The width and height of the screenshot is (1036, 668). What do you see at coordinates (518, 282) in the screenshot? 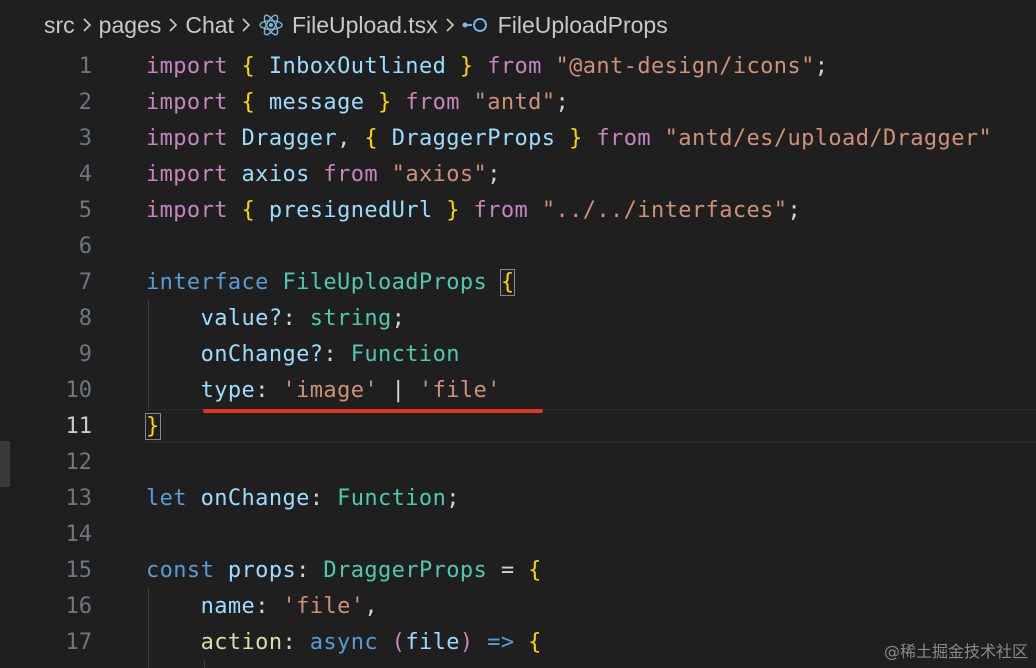
I see `code-line: 7 interface FileUploadProps {` at bounding box center [518, 282].